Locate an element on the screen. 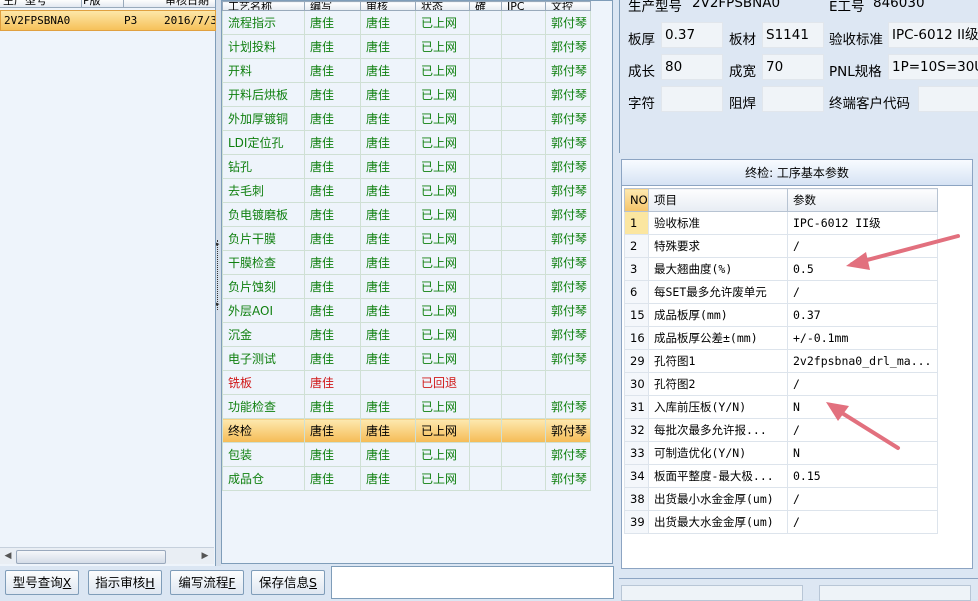  param-row: 39 出货最大水金金厚(um) / is located at coordinates (781, 522).